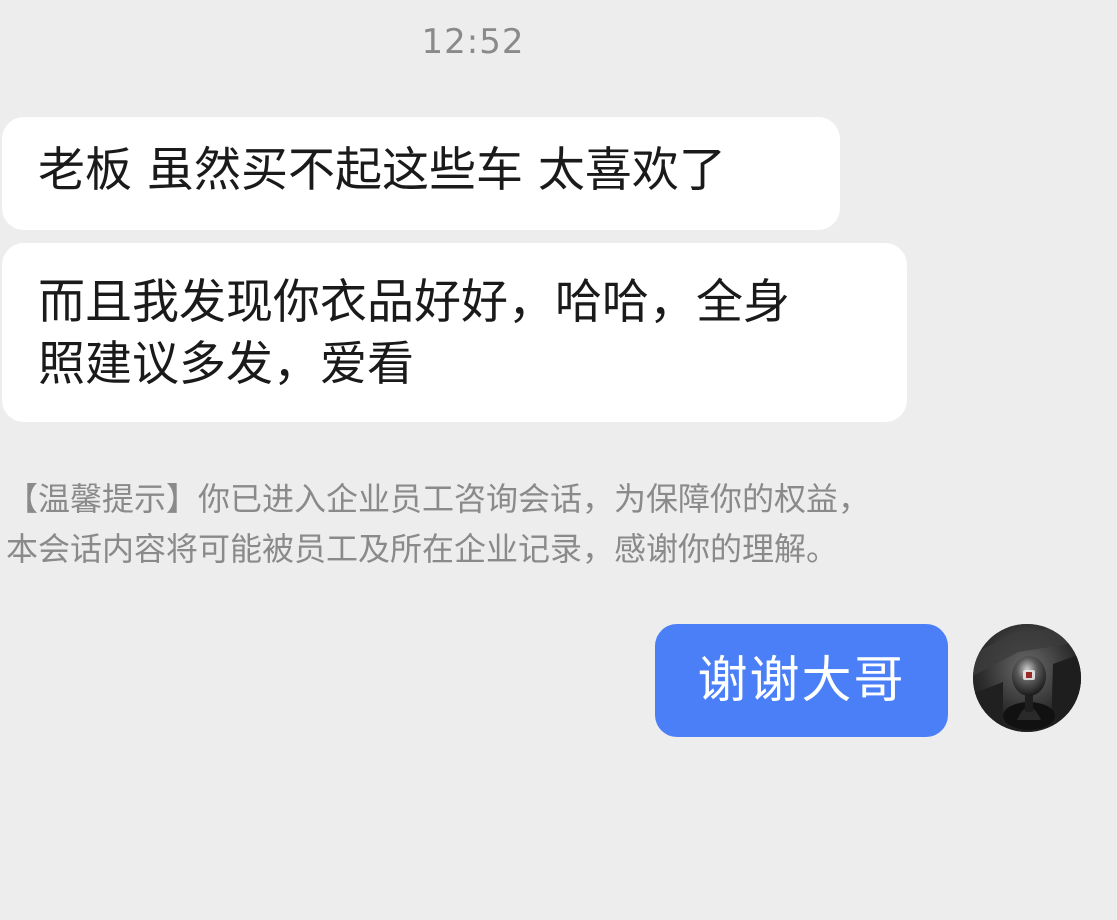 The height and width of the screenshot is (920, 1117). I want to click on message-text-line: 照建议多发，爱看, so click(226, 364).